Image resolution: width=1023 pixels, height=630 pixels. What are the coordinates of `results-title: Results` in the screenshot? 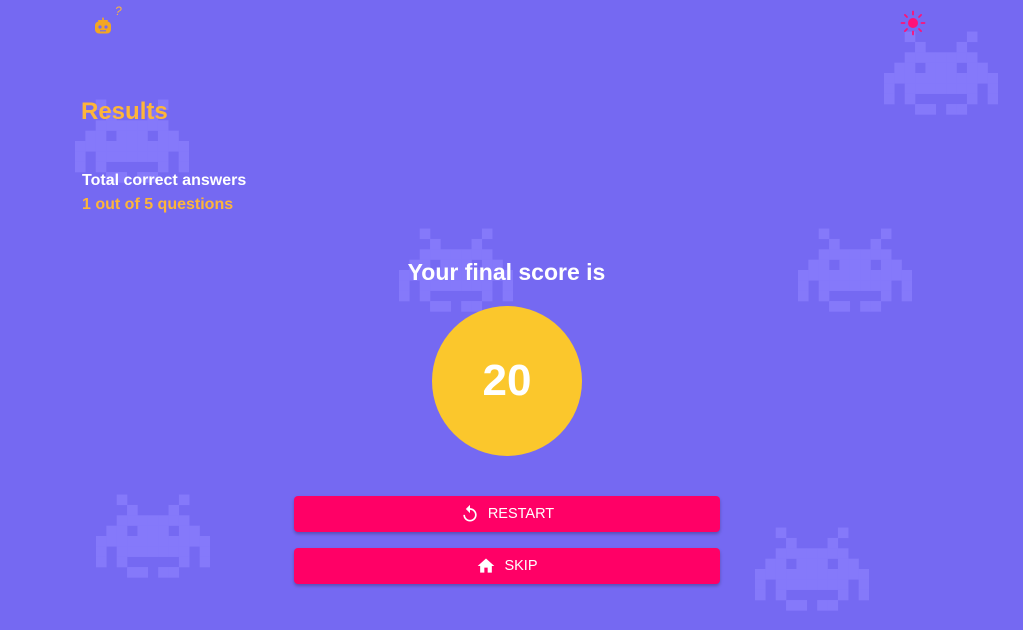 It's located at (124, 111).